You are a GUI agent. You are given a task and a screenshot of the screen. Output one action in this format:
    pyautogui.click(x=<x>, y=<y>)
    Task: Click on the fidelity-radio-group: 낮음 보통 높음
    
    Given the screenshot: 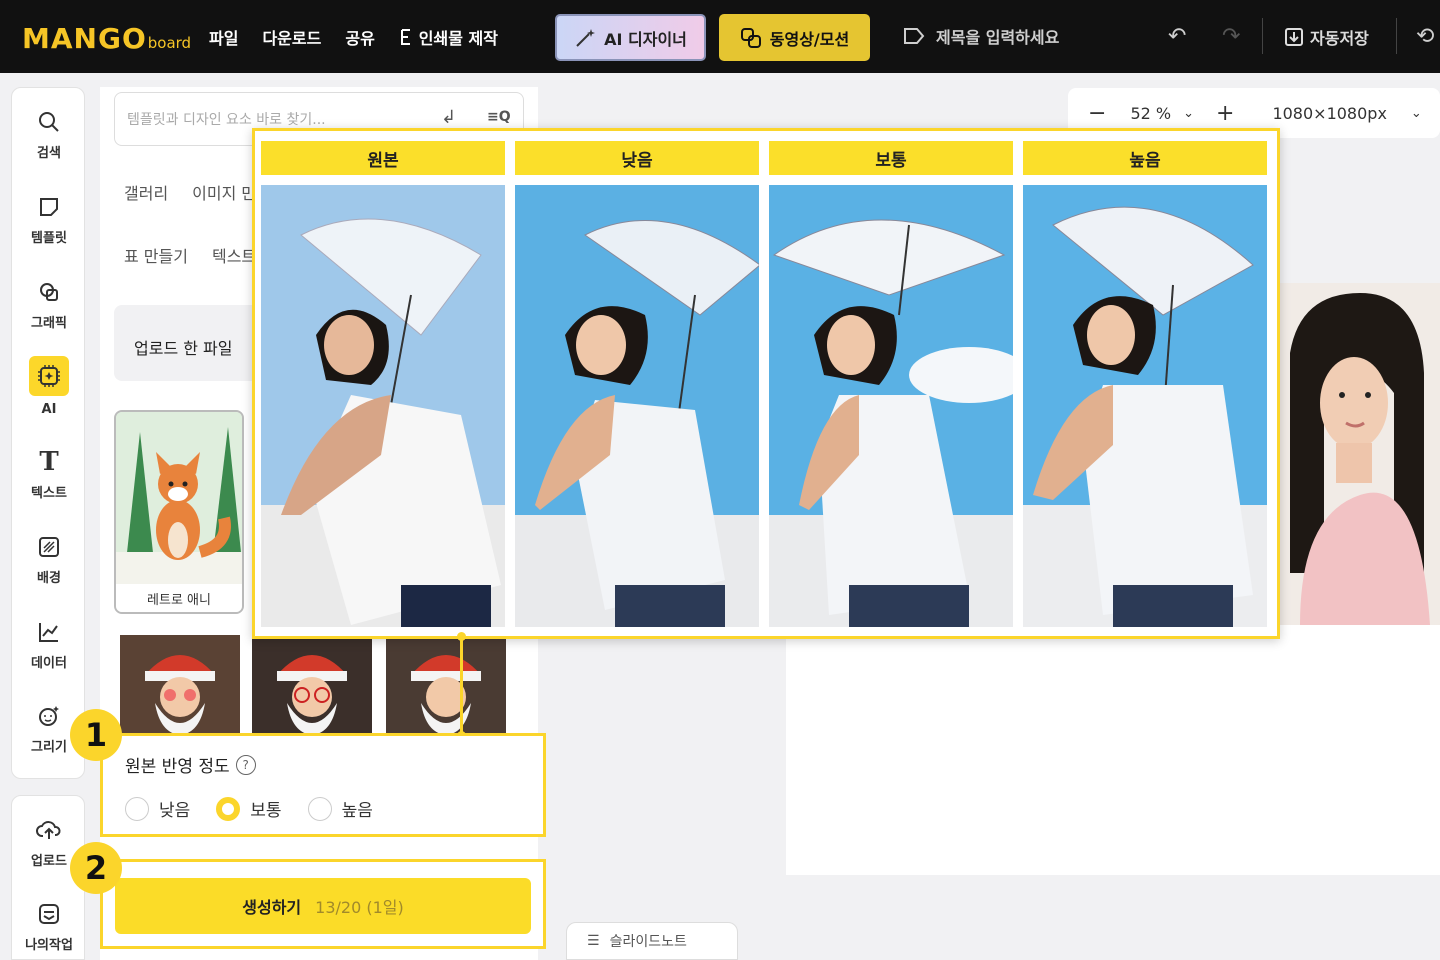 What is the action you would take?
    pyautogui.click(x=249, y=808)
    